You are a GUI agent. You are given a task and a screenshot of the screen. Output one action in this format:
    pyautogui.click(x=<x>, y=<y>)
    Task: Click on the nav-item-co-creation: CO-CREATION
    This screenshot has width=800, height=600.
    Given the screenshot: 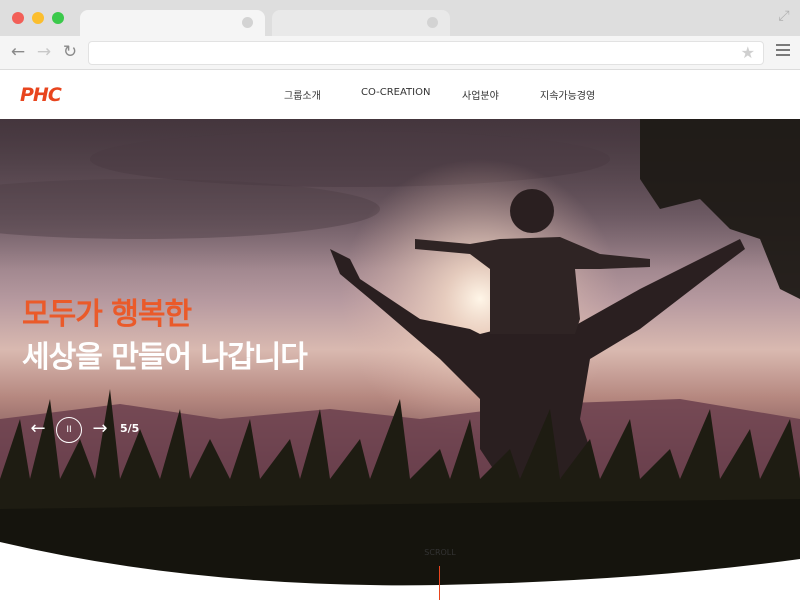 What is the action you would take?
    pyautogui.click(x=395, y=92)
    